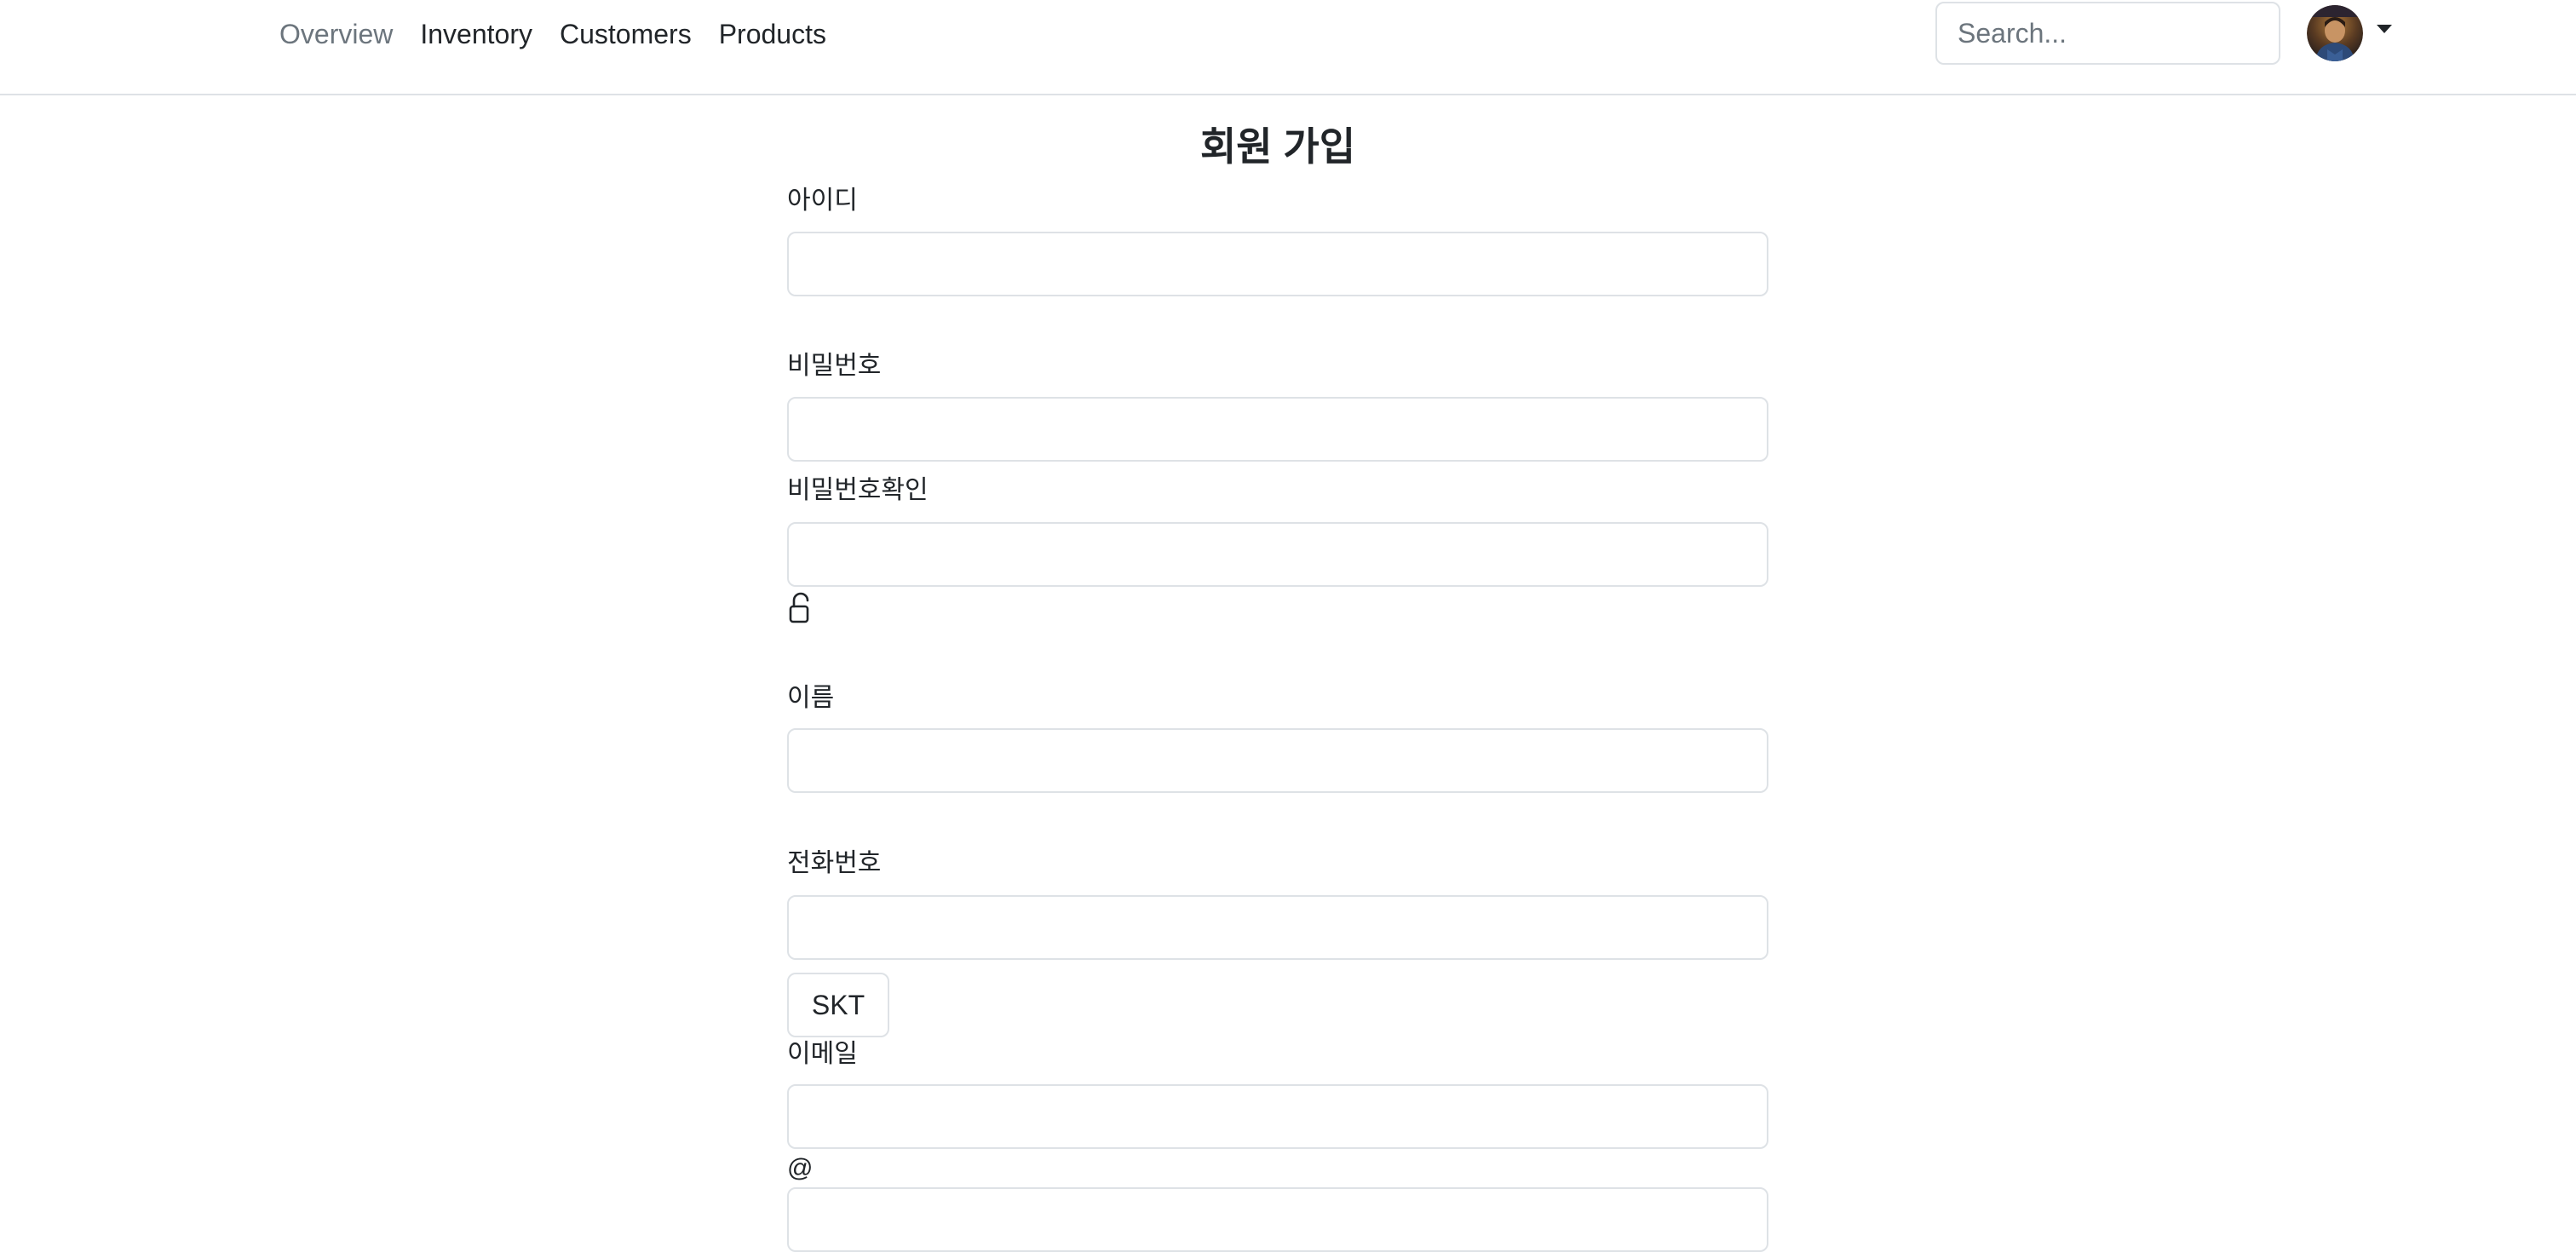  I want to click on id-field, so click(1278, 264).